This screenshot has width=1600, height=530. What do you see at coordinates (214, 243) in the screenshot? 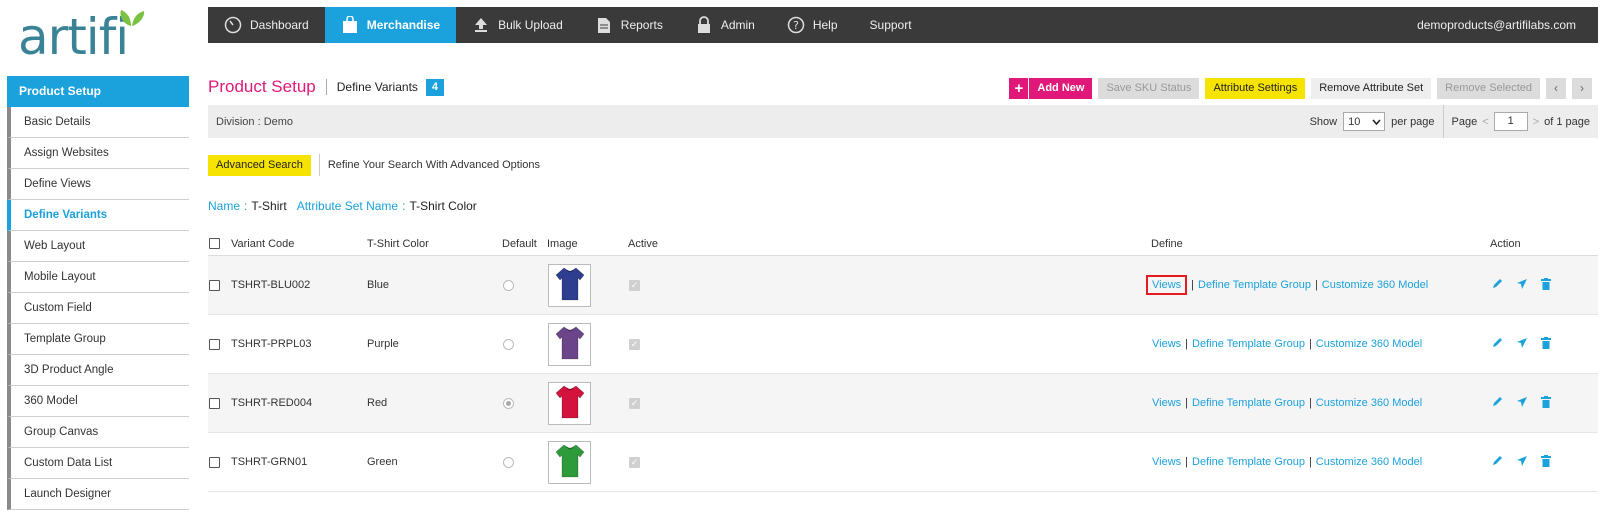
I see `select-all-checkbox` at bounding box center [214, 243].